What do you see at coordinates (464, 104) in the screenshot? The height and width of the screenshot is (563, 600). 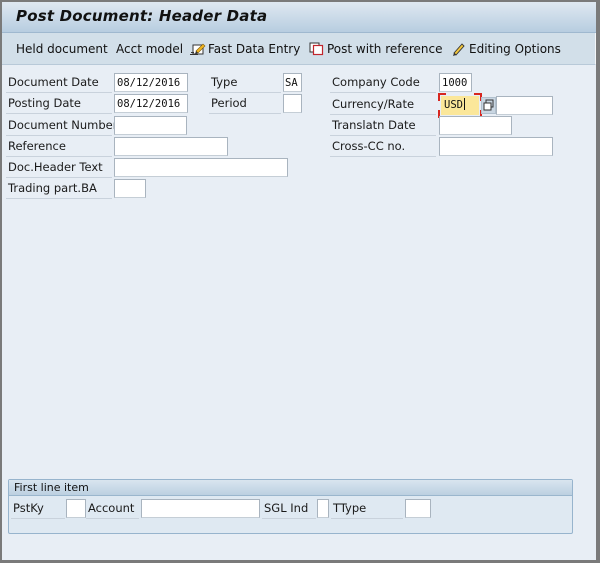 I see `text-cursor` at bounding box center [464, 104].